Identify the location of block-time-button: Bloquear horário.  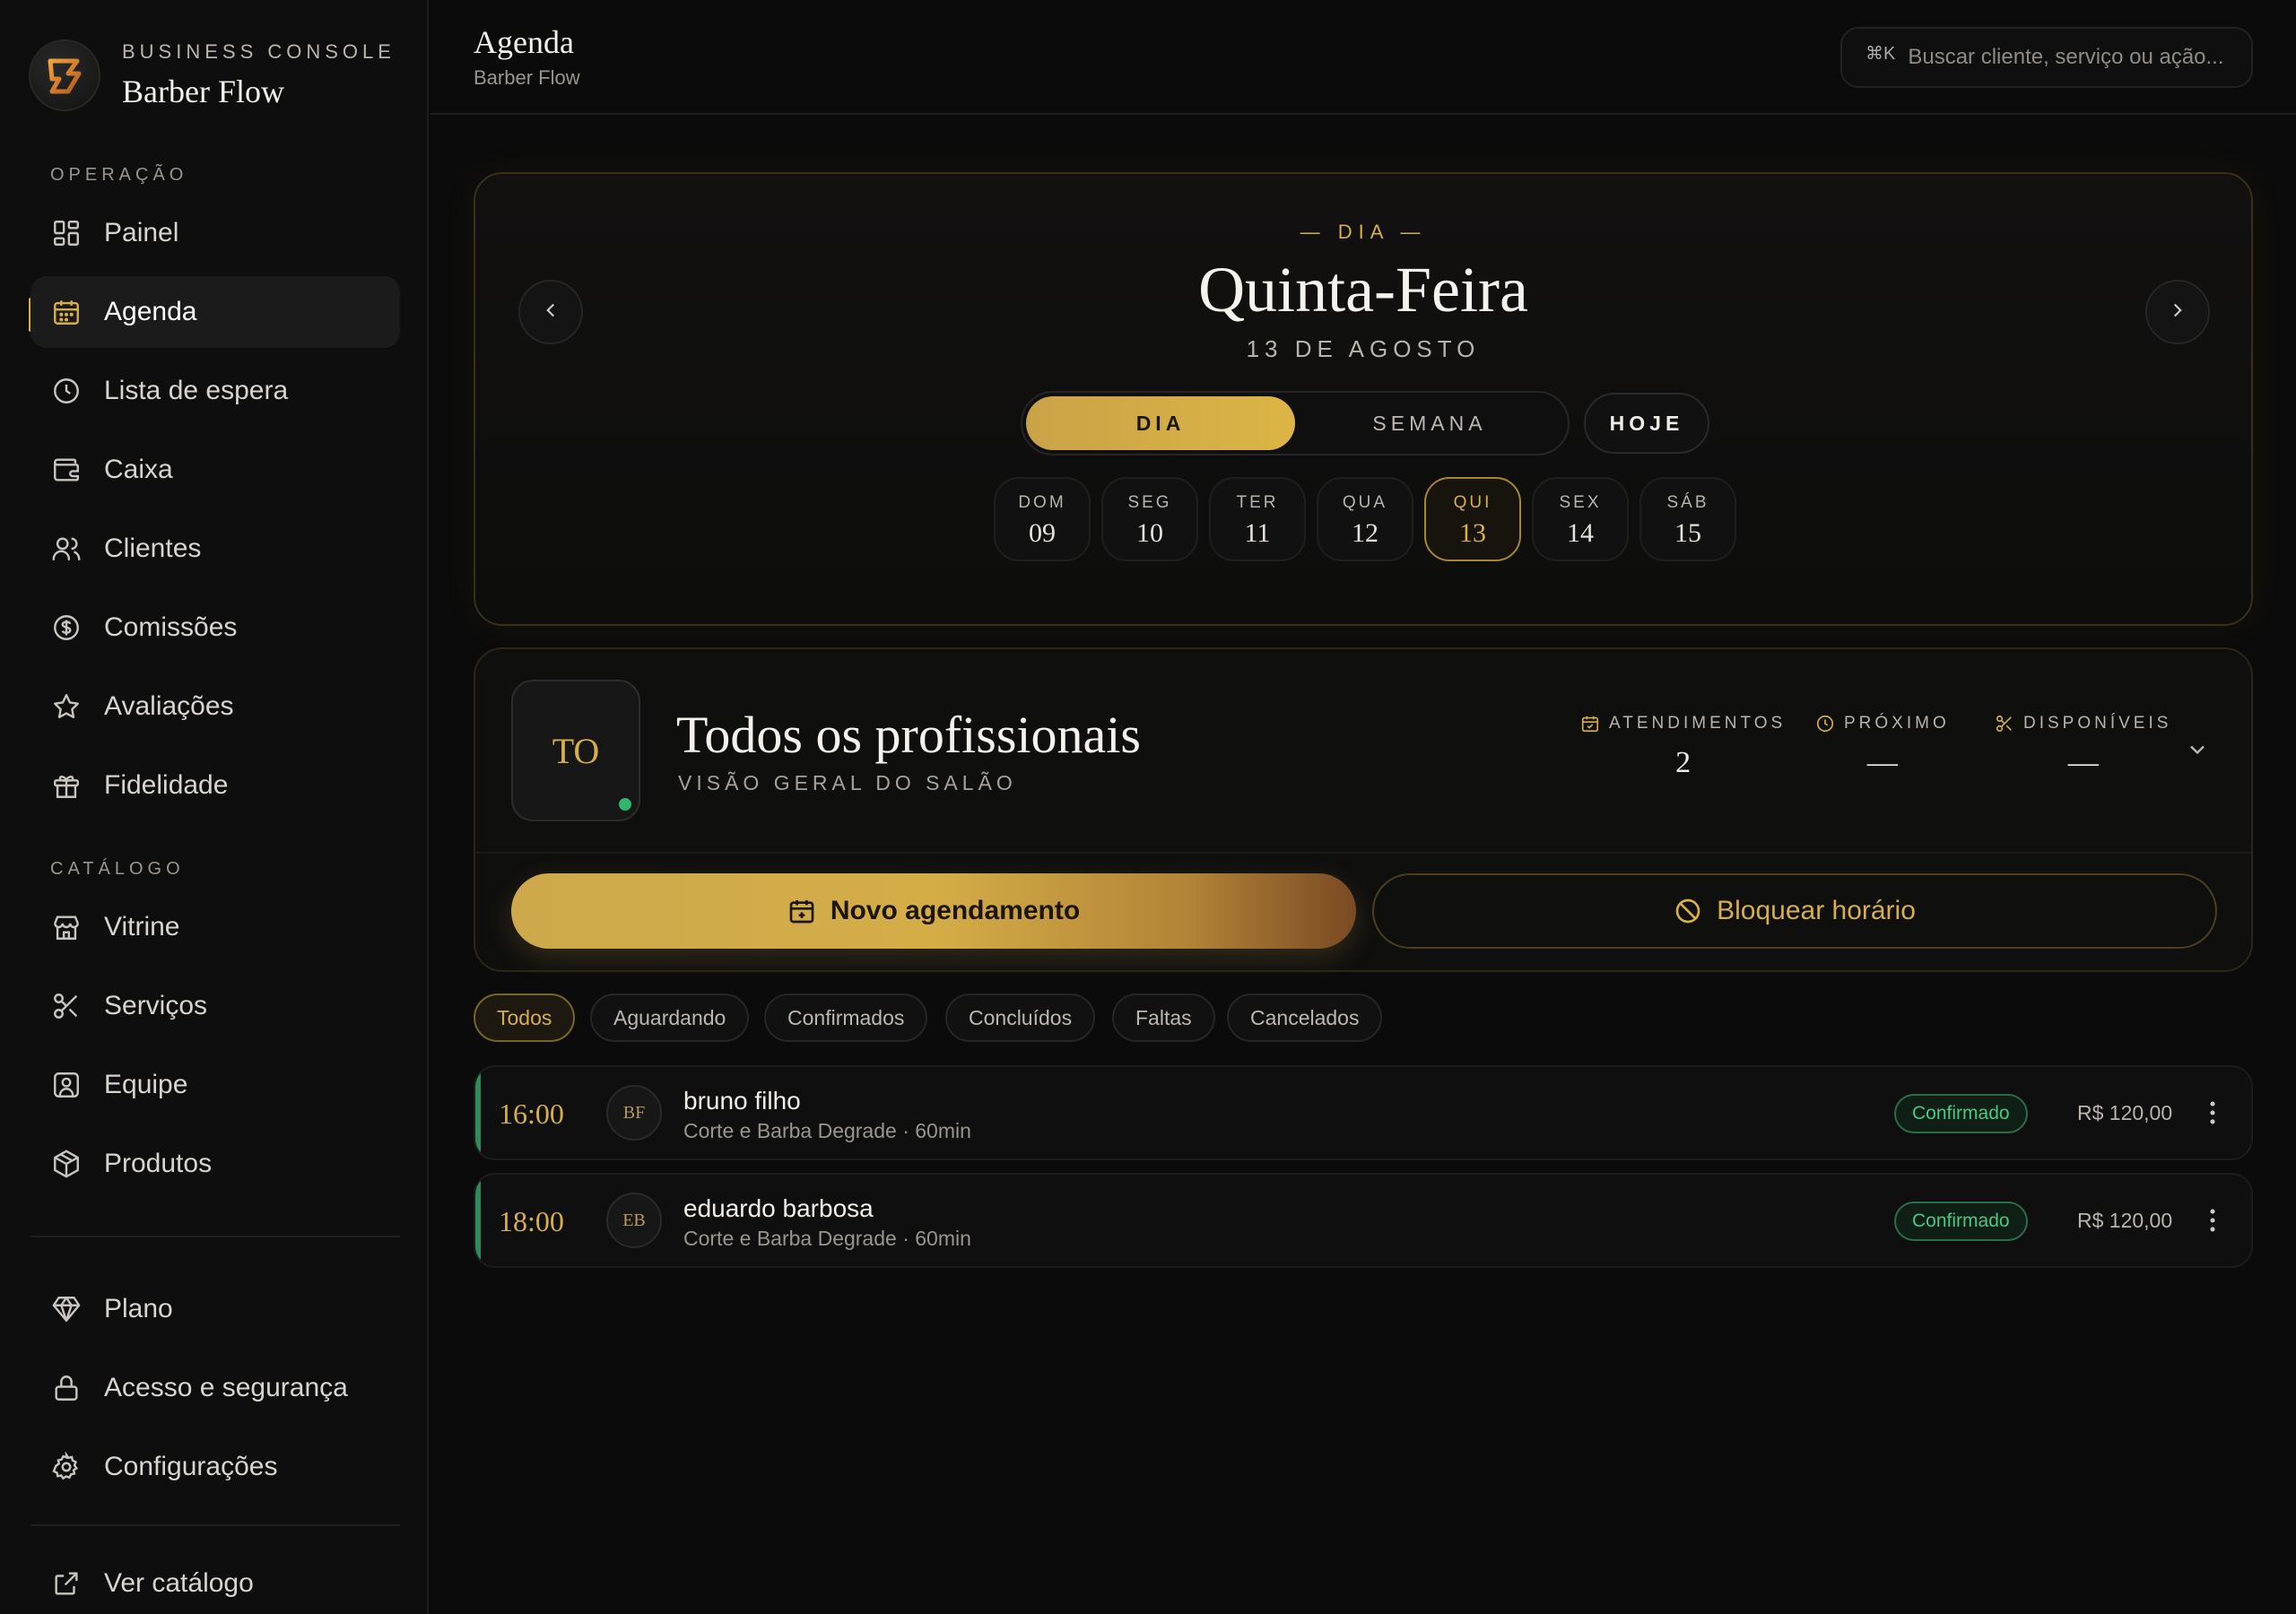
(1794, 911).